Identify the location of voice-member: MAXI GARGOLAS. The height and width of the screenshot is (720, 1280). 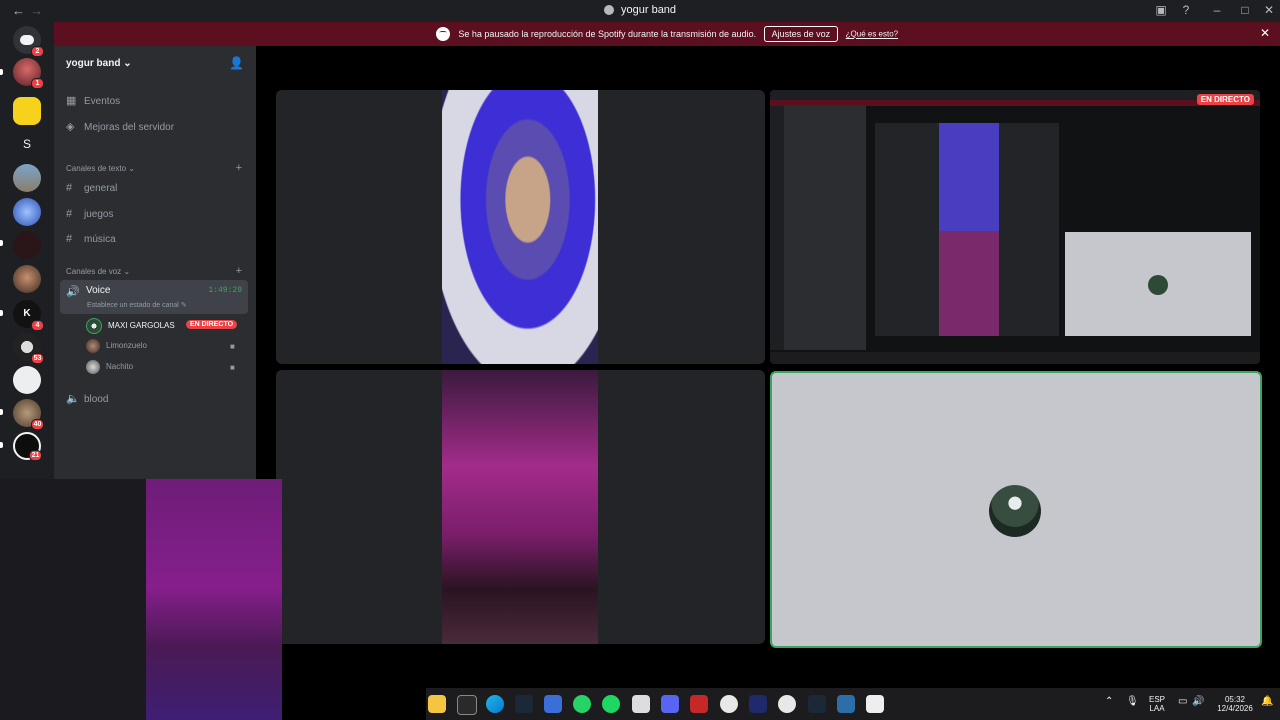
(130, 326).